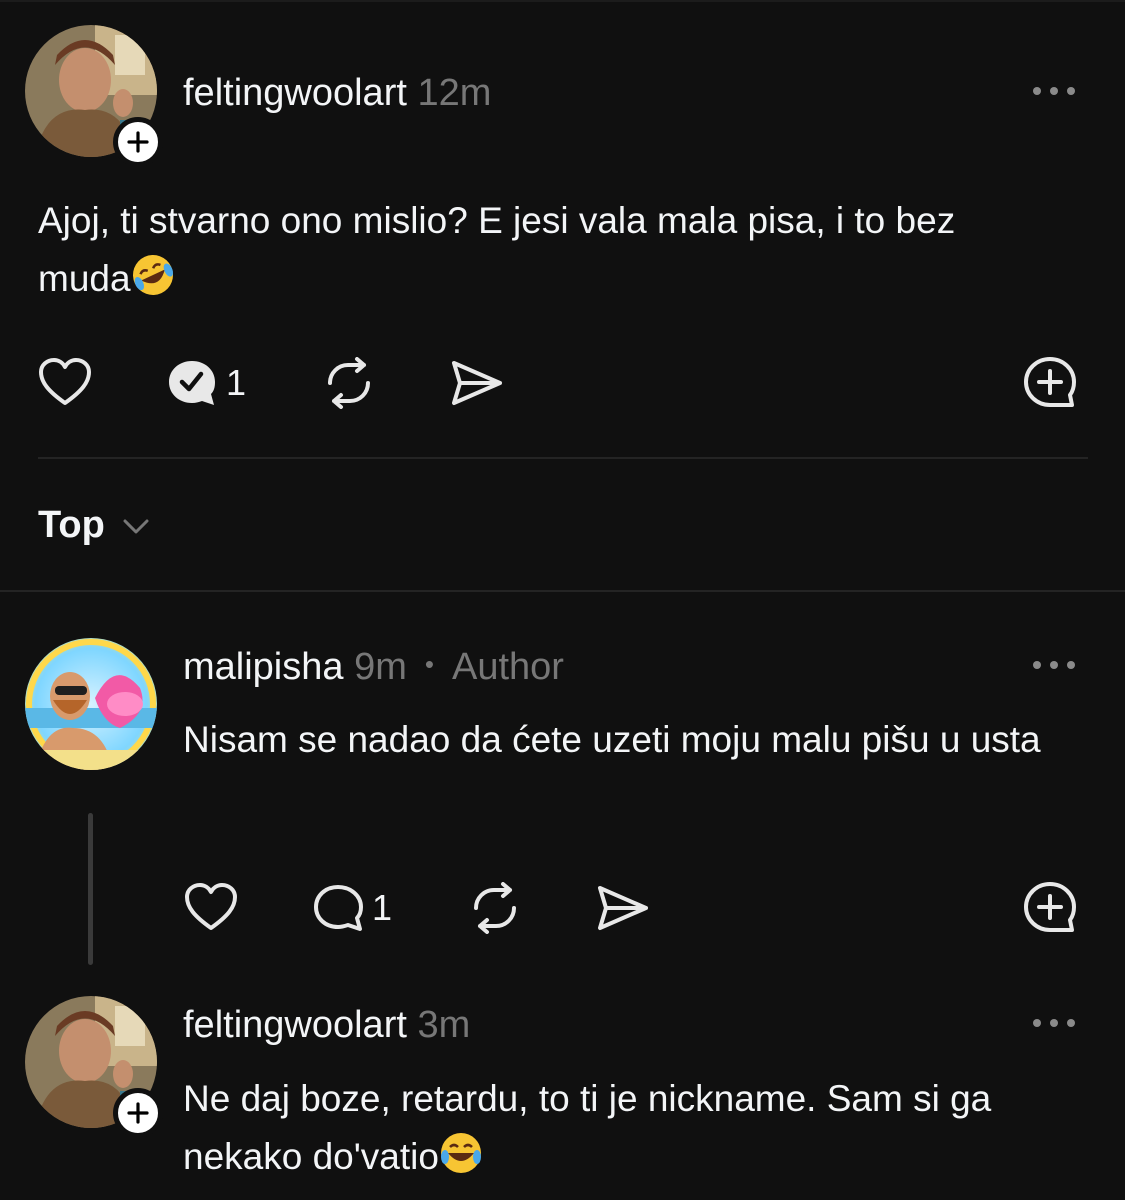  I want to click on reply-checked-icon, so click(192, 383).